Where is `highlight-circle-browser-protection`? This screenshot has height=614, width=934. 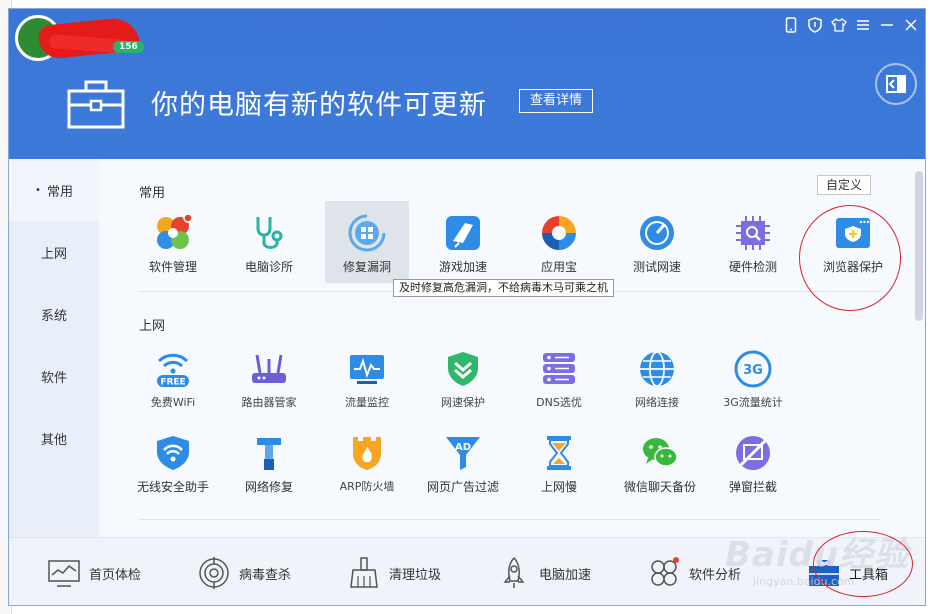 highlight-circle-browser-protection is located at coordinates (850, 258).